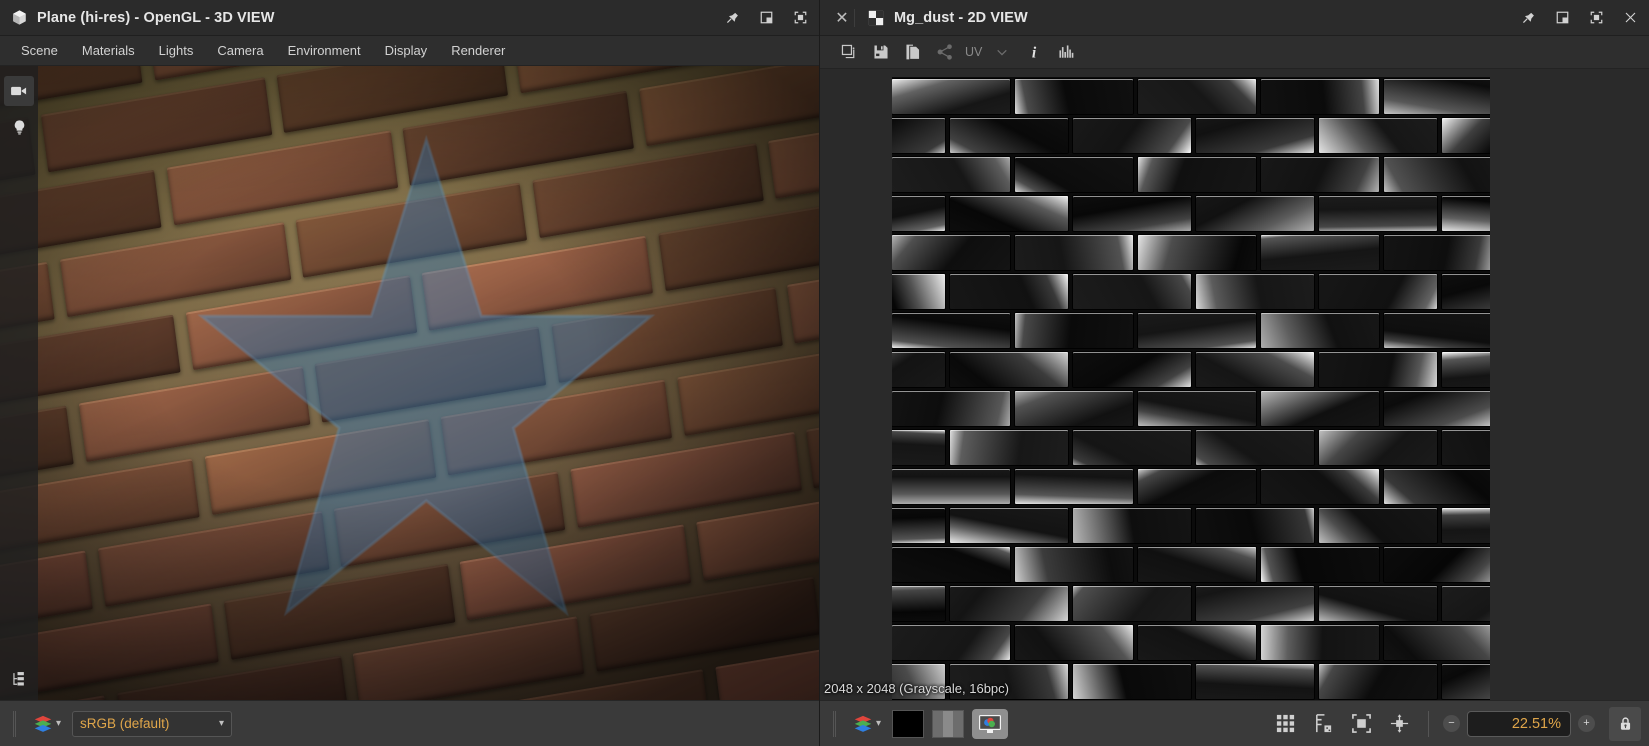  Describe the element at coordinates (834, 723) in the screenshot. I see `statusbar-grip-2d` at that location.